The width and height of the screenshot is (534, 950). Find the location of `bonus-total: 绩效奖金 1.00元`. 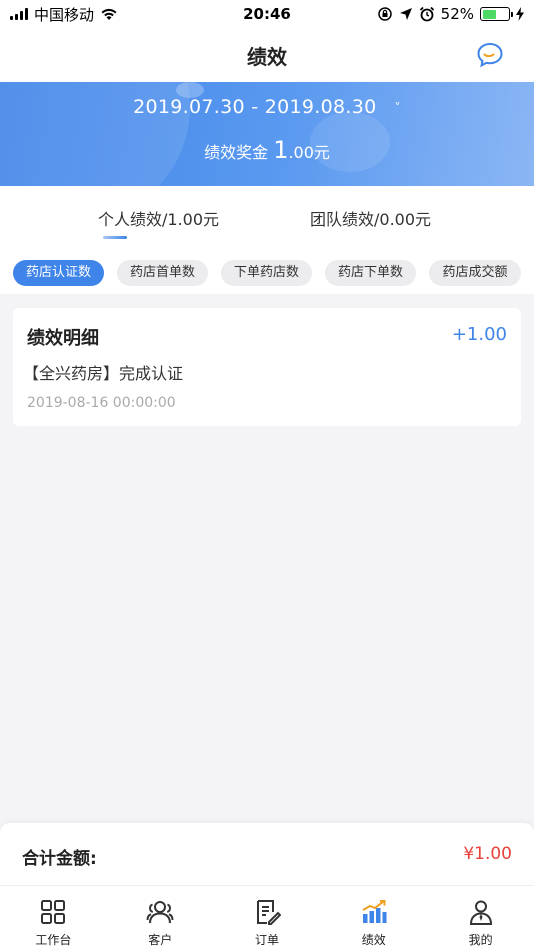

bonus-total: 绩效奖金 1.00元 is located at coordinates (267, 150).